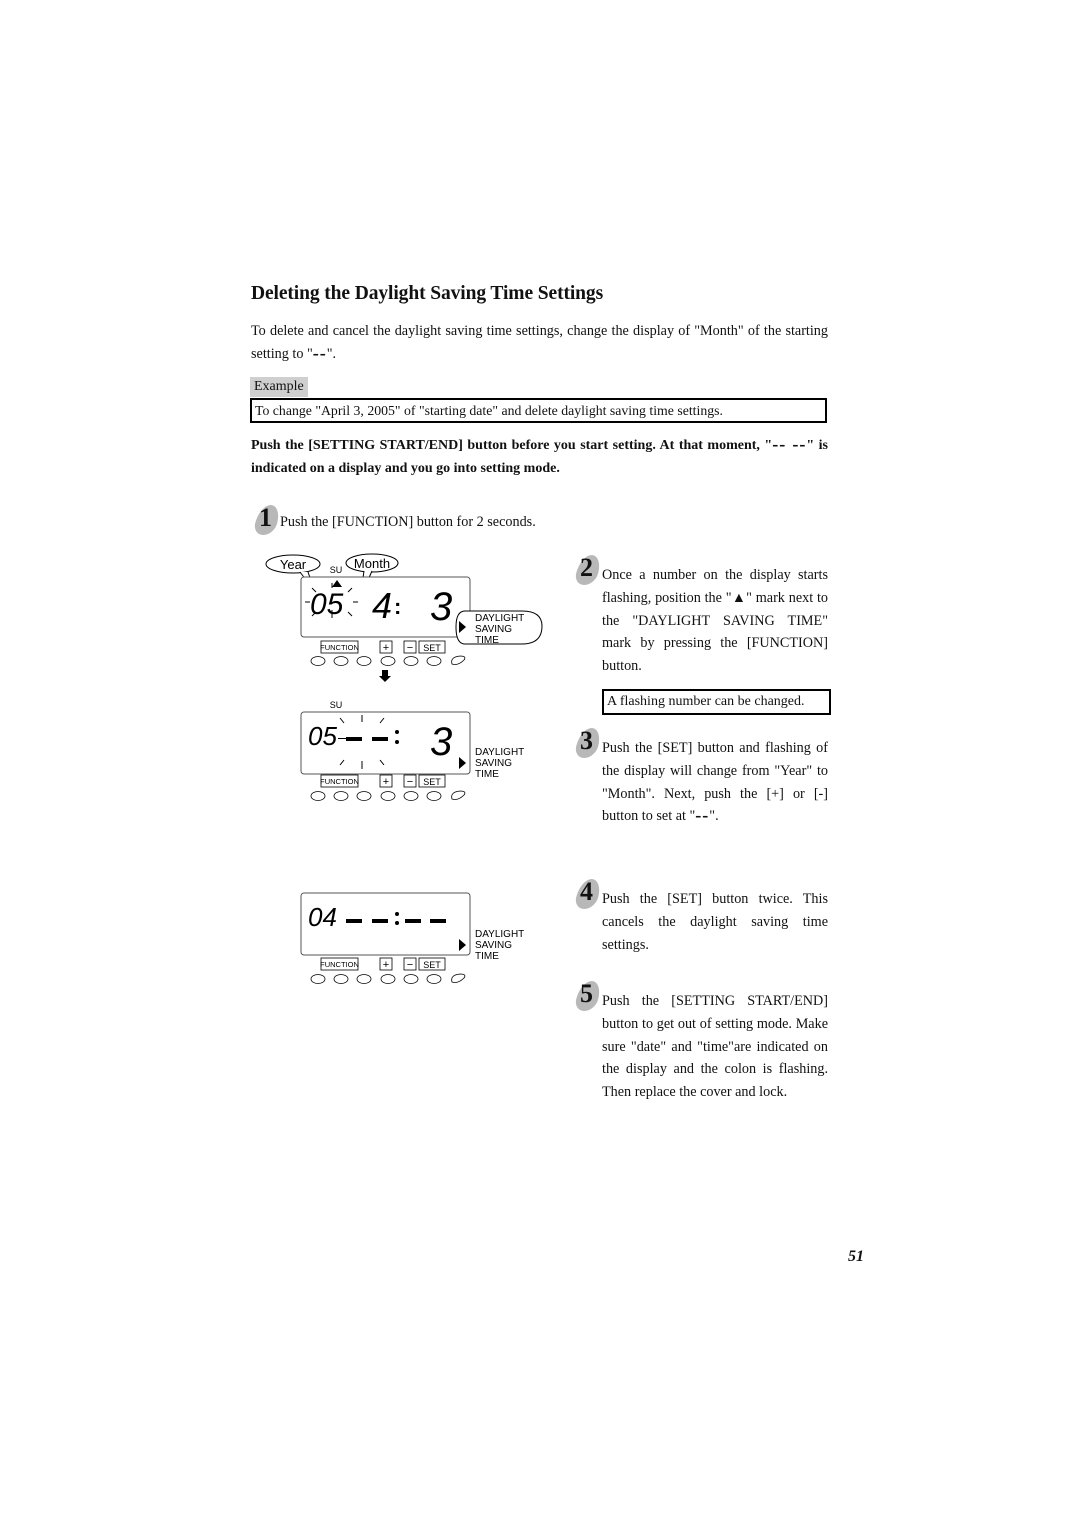 This screenshot has height=1528, width=1080. I want to click on step-number: 3, so click(586, 740).